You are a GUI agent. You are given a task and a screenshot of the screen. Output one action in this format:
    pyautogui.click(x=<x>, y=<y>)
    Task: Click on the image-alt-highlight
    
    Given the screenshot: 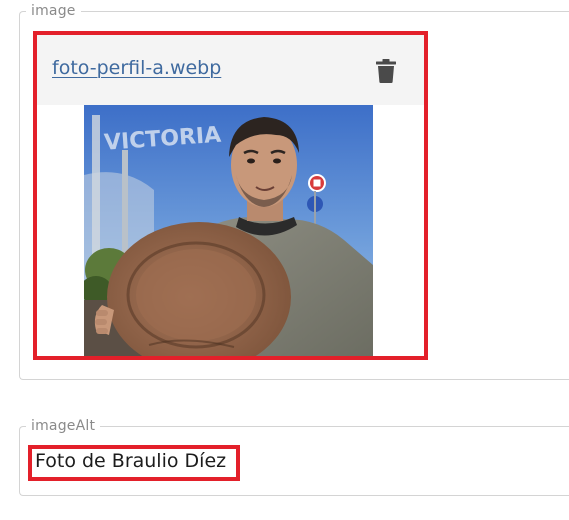 What is the action you would take?
    pyautogui.click(x=134, y=463)
    